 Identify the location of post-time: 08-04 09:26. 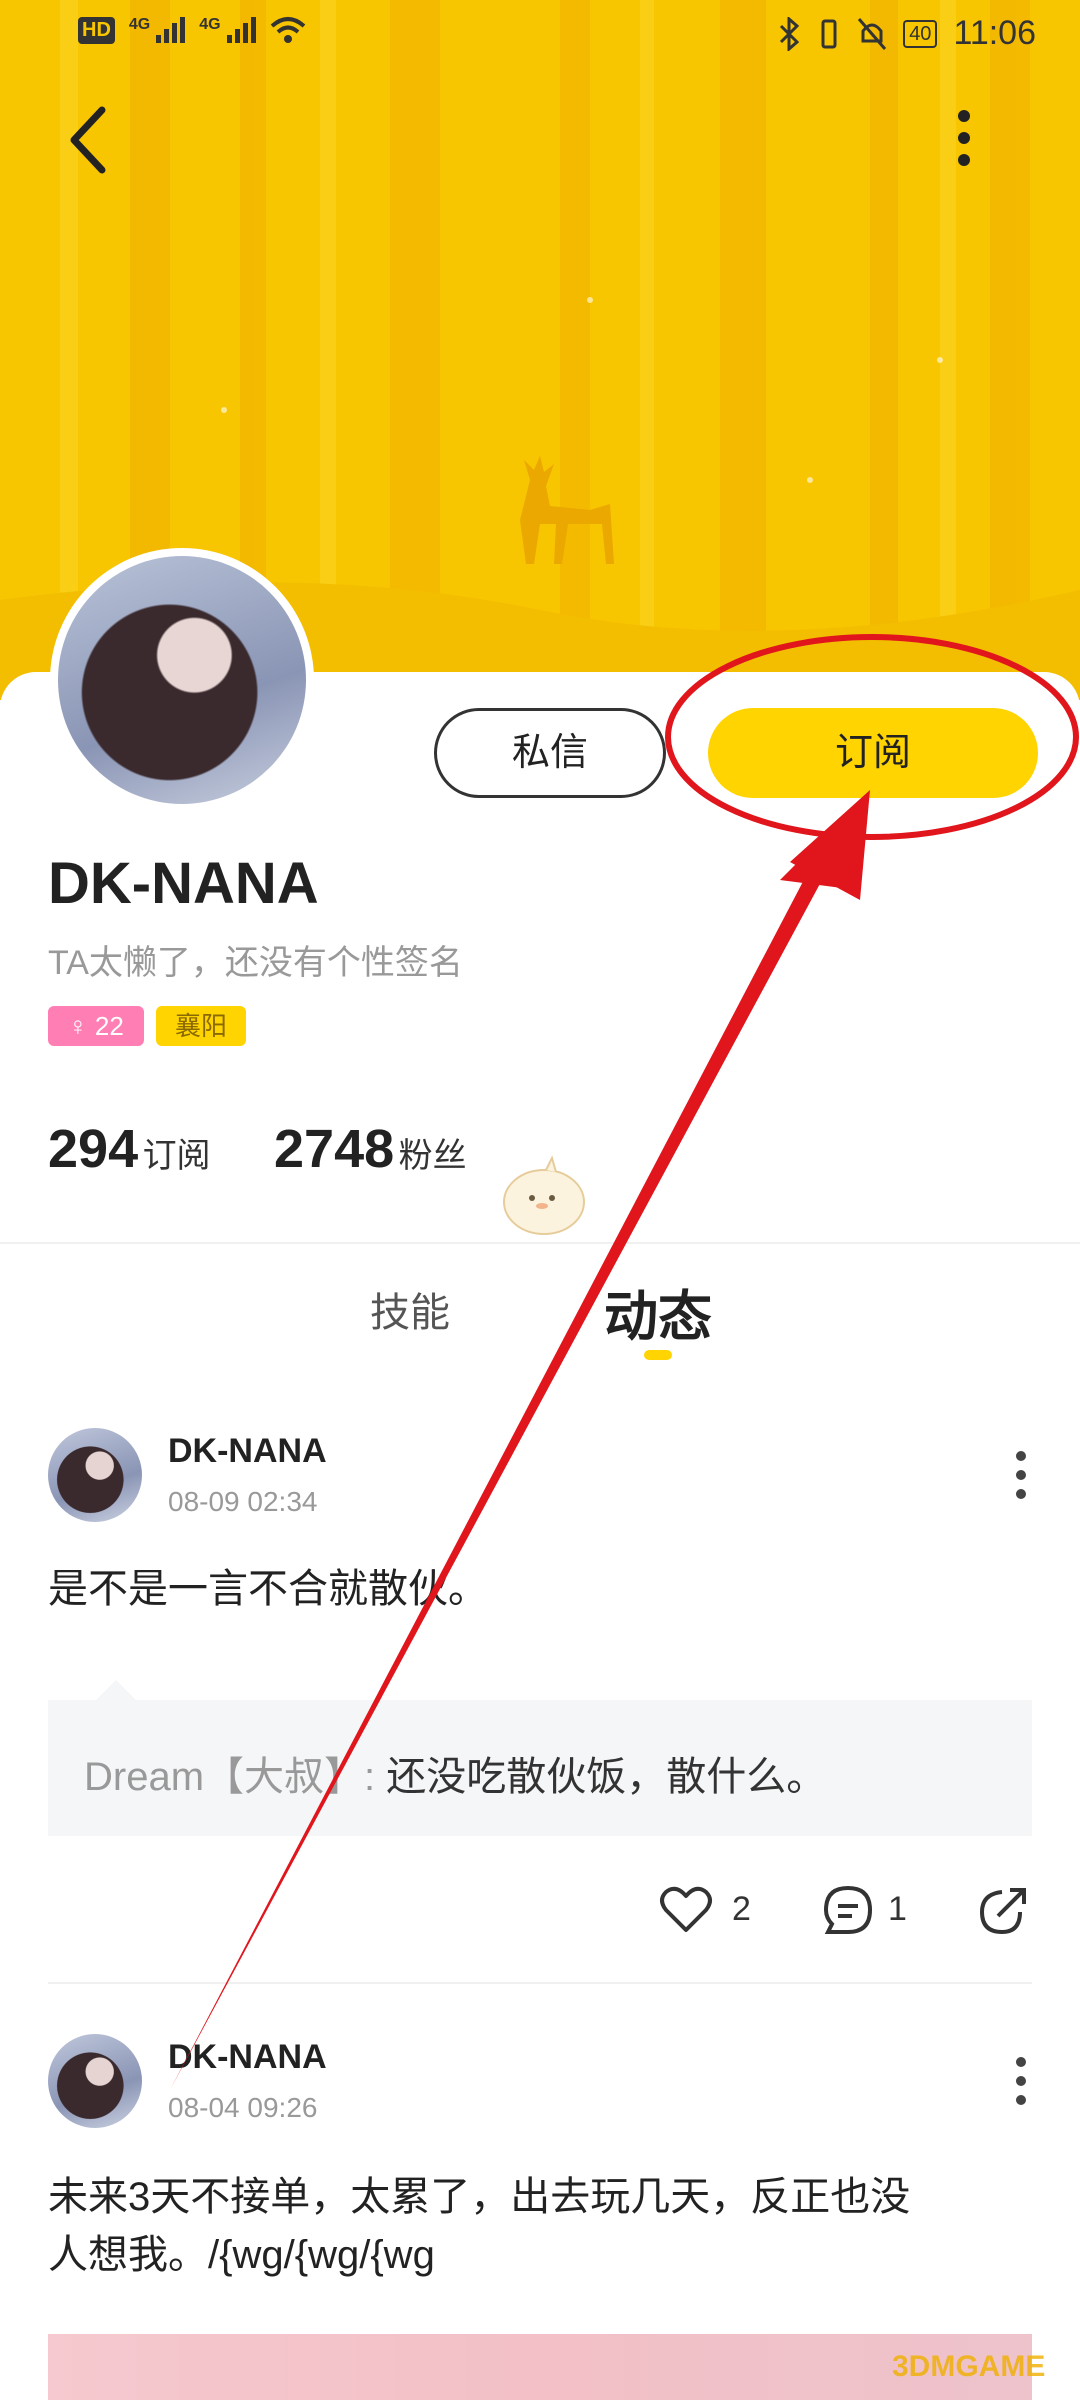
(243, 2107).